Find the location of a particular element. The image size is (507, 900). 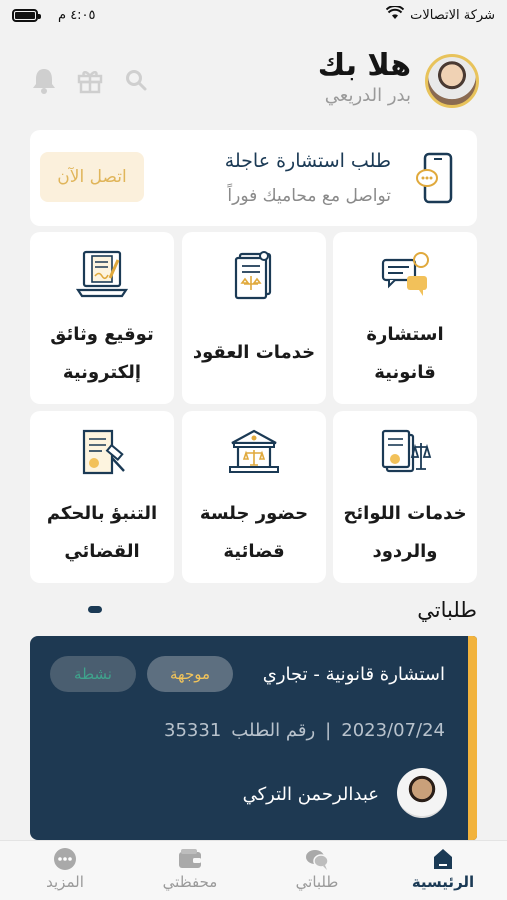

status-time: ٤:٠٥ م is located at coordinates (77, 15).